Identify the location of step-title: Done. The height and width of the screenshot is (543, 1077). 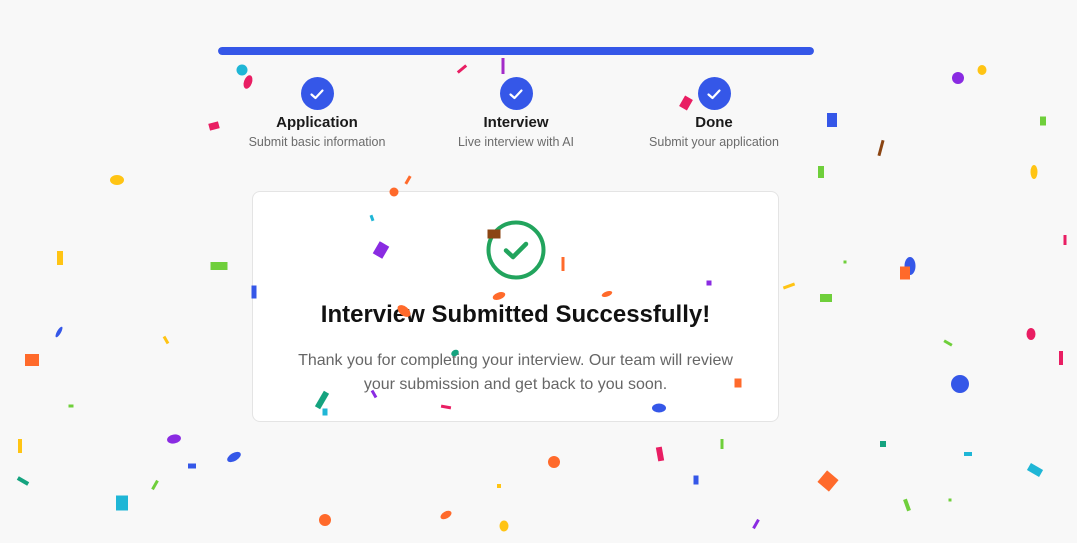
(714, 122).